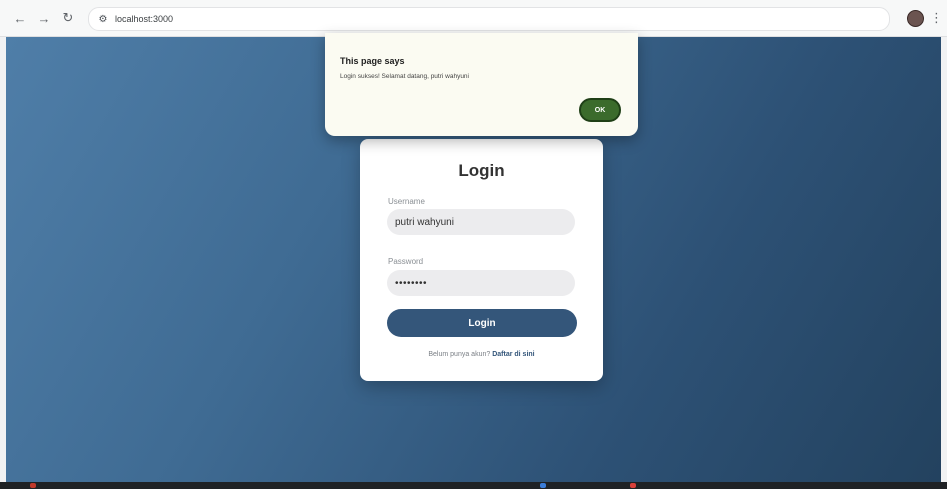 The height and width of the screenshot is (489, 947). What do you see at coordinates (68, 18) in the screenshot?
I see `reload-icon: ↻` at bounding box center [68, 18].